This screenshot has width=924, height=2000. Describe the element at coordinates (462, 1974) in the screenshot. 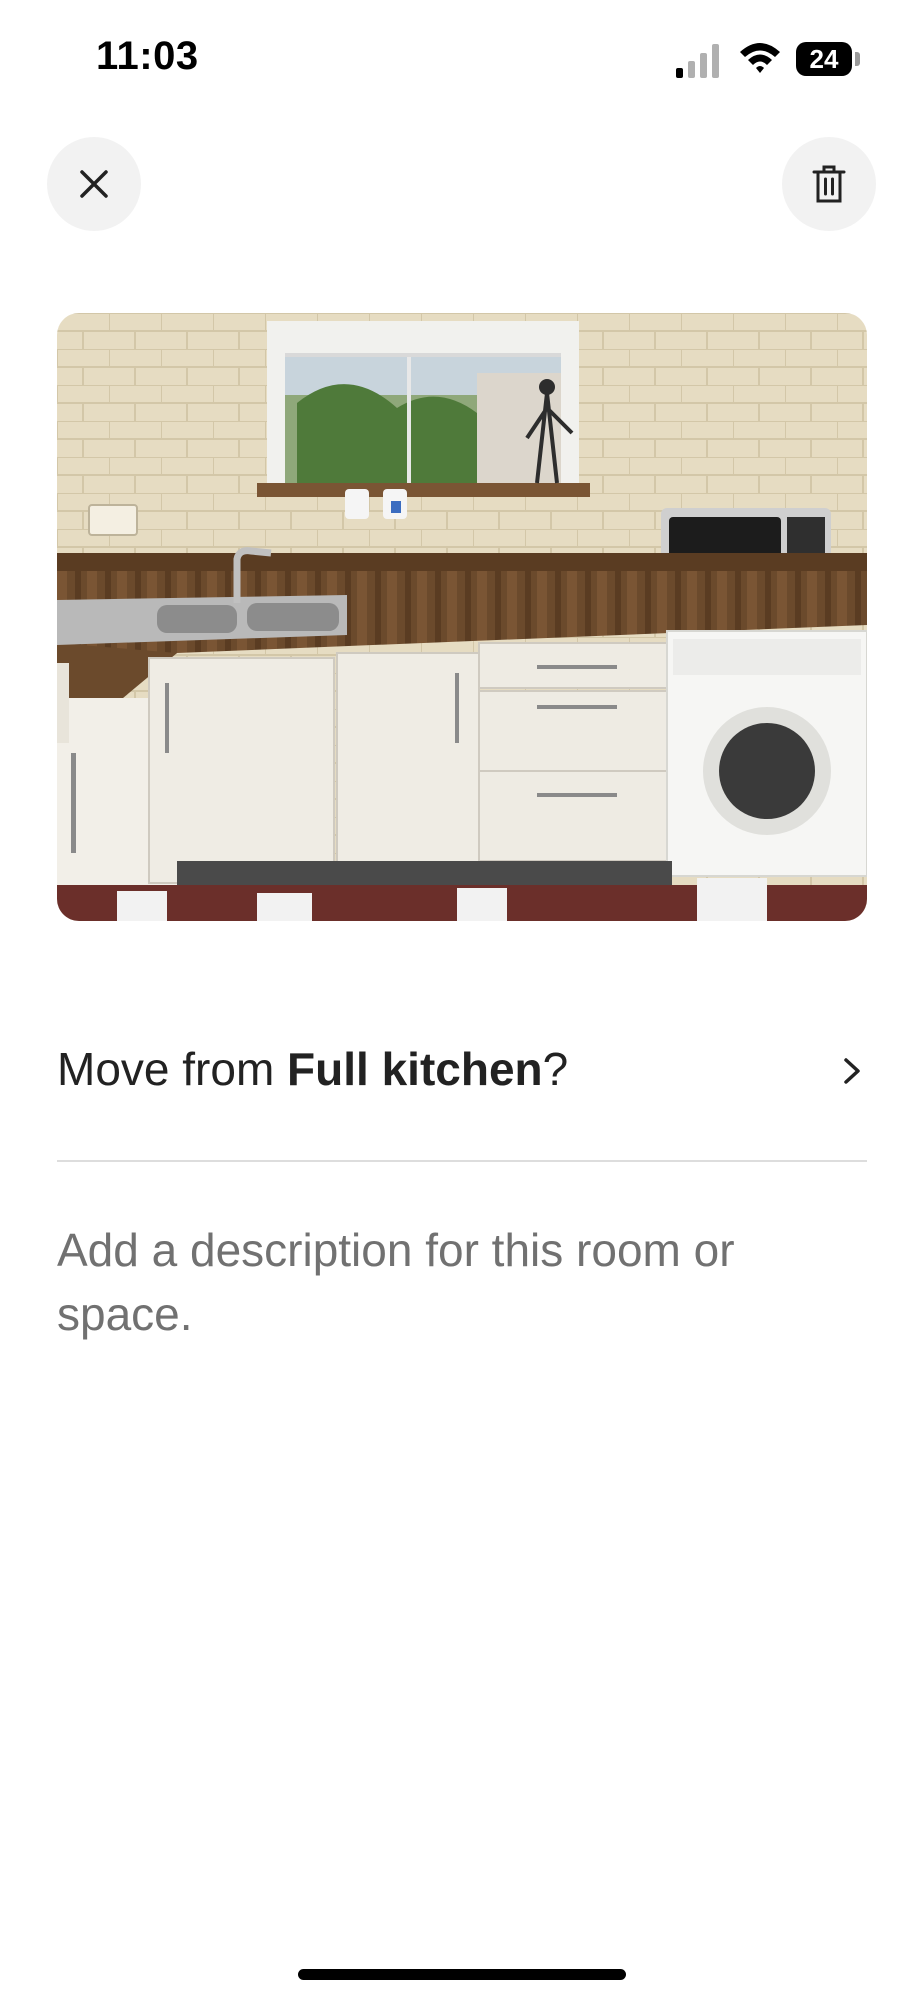

I see `home-indicator` at that location.